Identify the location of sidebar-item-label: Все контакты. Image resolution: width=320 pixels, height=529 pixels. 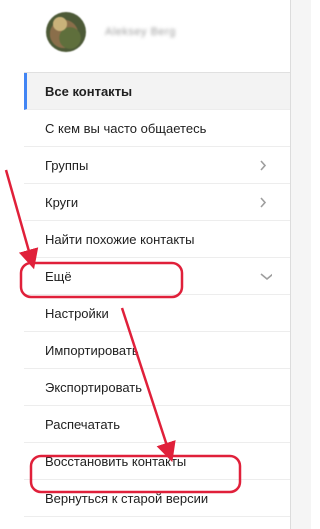
(89, 91).